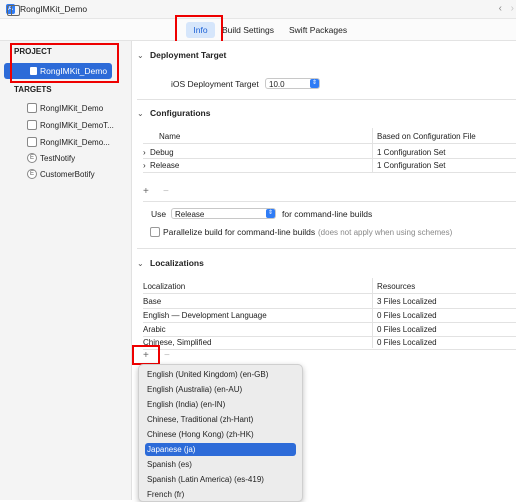 This screenshot has width=516, height=502. What do you see at coordinates (154, 329) in the screenshot?
I see `localization-row-name: Arabic` at bounding box center [154, 329].